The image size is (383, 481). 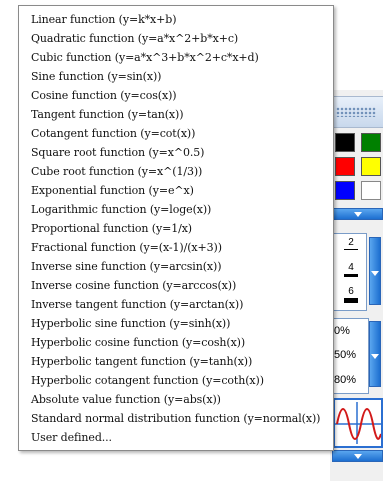 I want to click on menu-item-sine: Sine function (y=sin(x)), so click(x=176, y=76).